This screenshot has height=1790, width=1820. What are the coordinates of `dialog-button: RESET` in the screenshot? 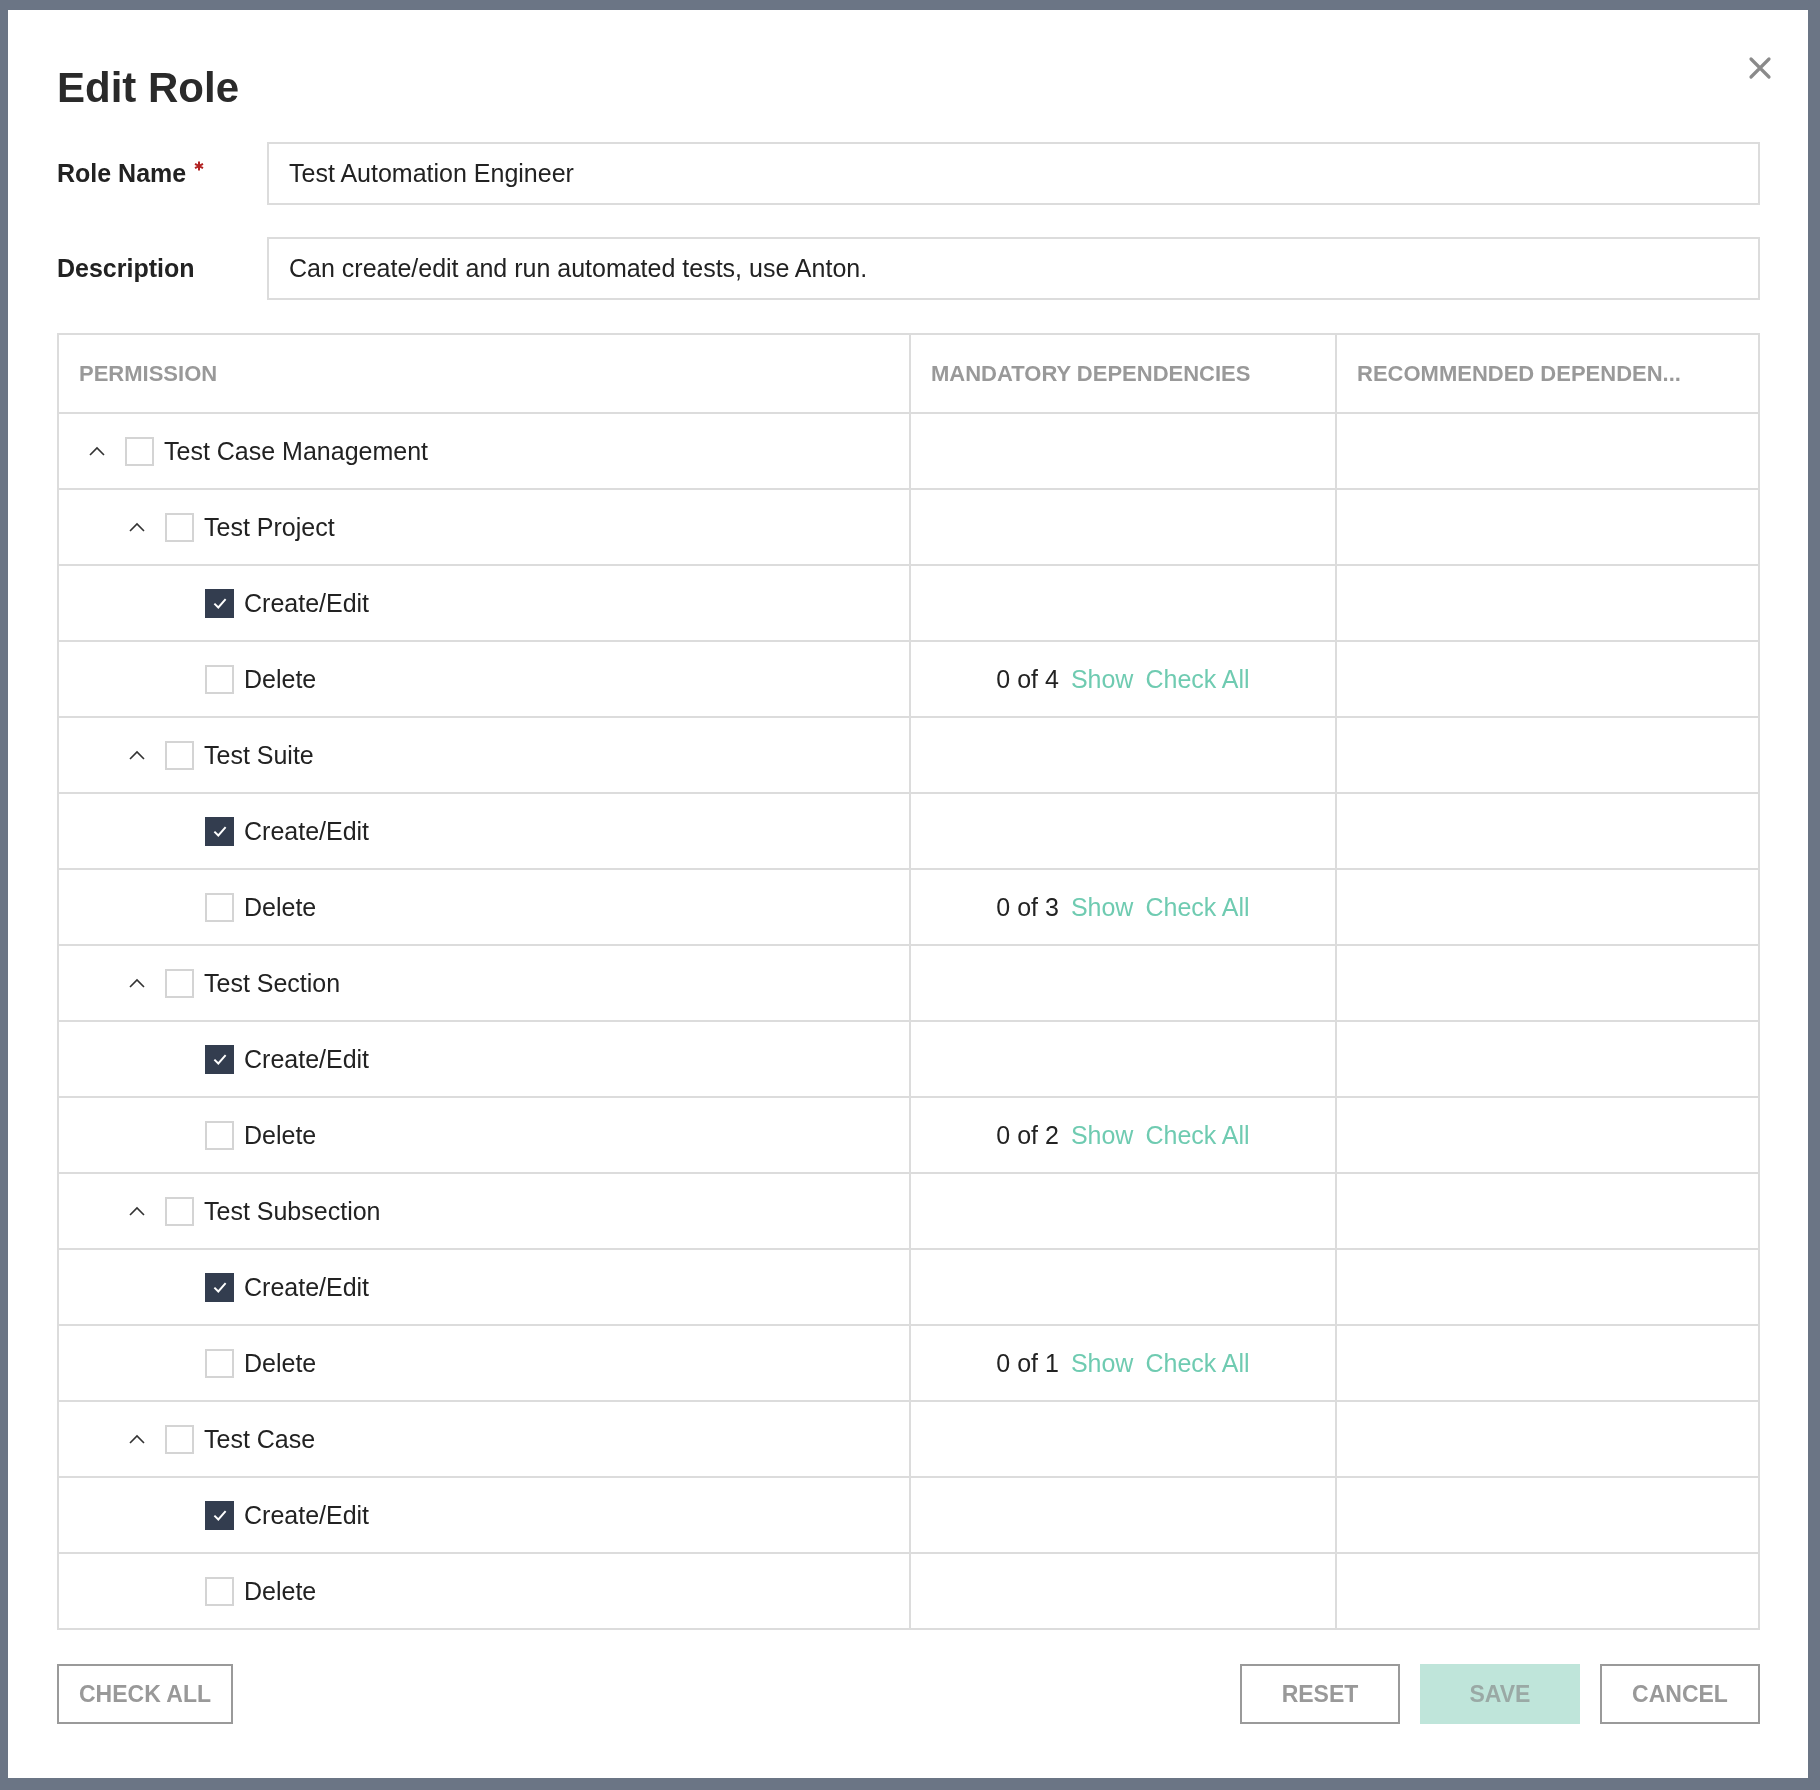 It's located at (1320, 1694).